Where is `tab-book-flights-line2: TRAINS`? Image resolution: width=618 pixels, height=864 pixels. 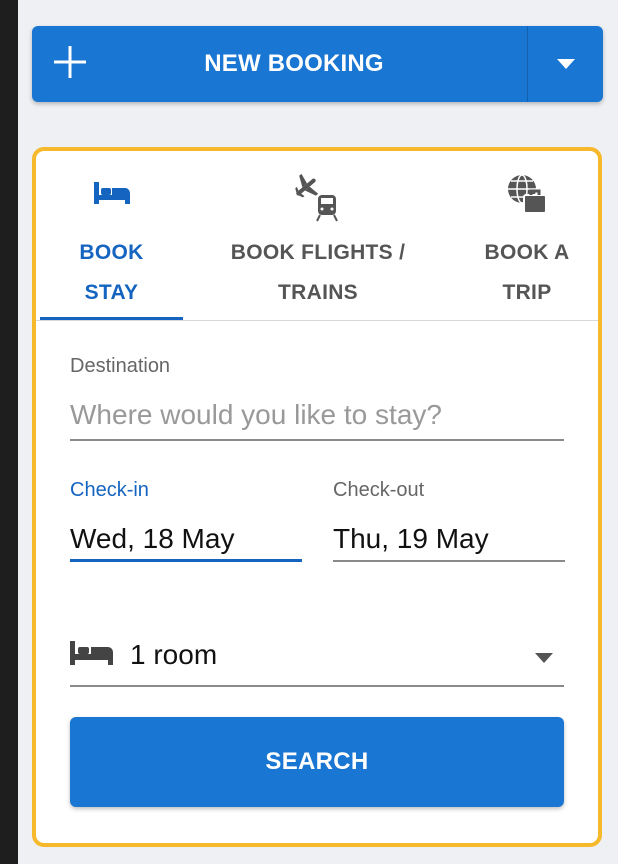 tab-book-flights-line2: TRAINS is located at coordinates (318, 292).